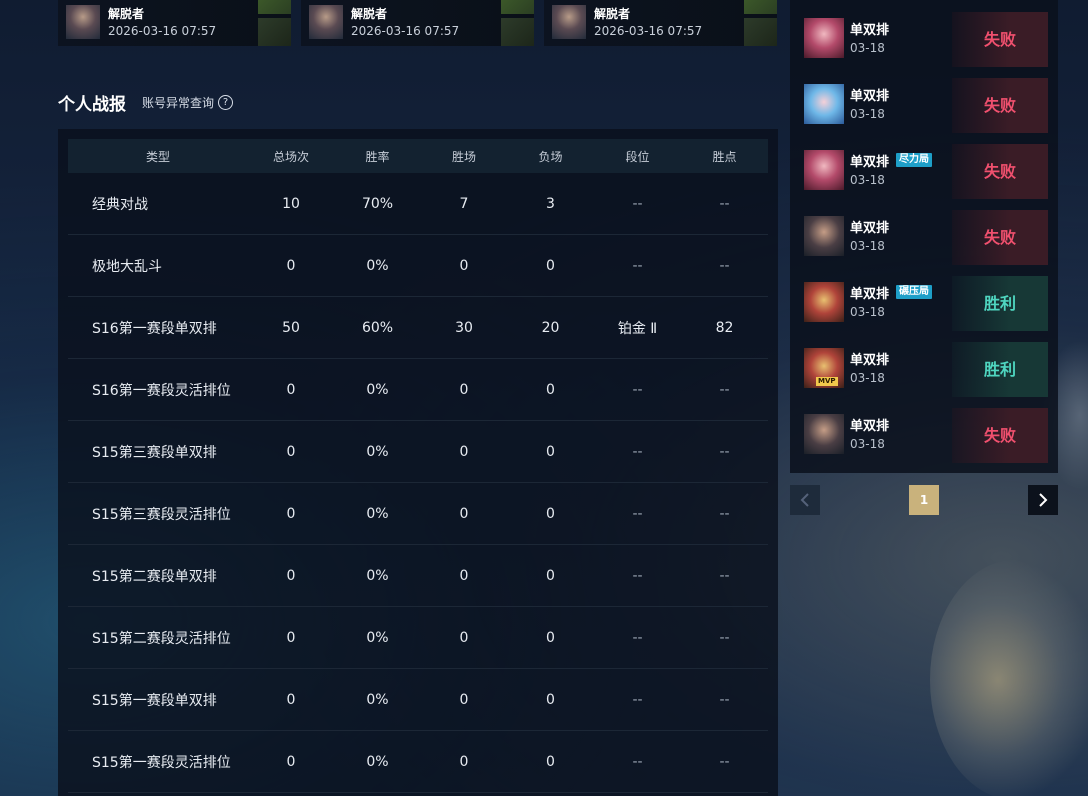 The height and width of the screenshot is (796, 1088). I want to click on cell-type: 极地大乱斗, so click(158, 265).